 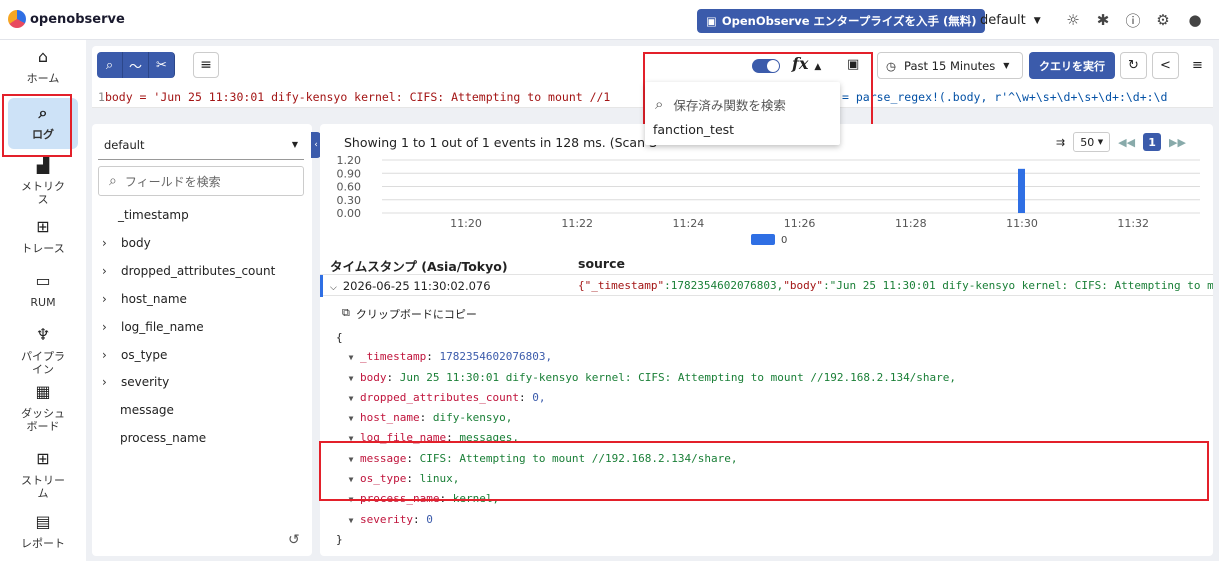 I want to click on json-brace-close: }, so click(x=339, y=539).